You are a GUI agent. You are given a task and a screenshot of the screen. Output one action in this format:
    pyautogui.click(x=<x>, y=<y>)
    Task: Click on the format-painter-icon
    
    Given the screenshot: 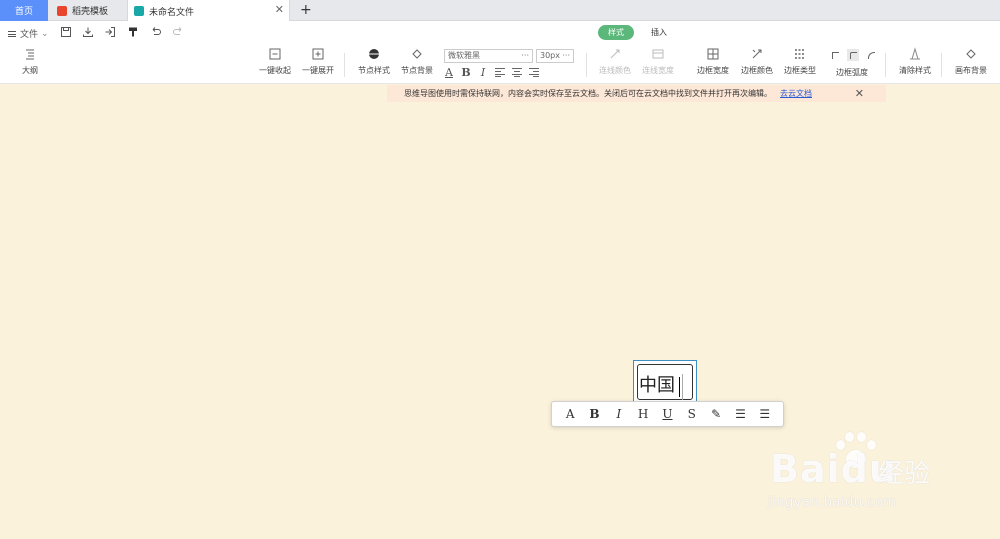 What is the action you would take?
    pyautogui.click(x=133, y=32)
    